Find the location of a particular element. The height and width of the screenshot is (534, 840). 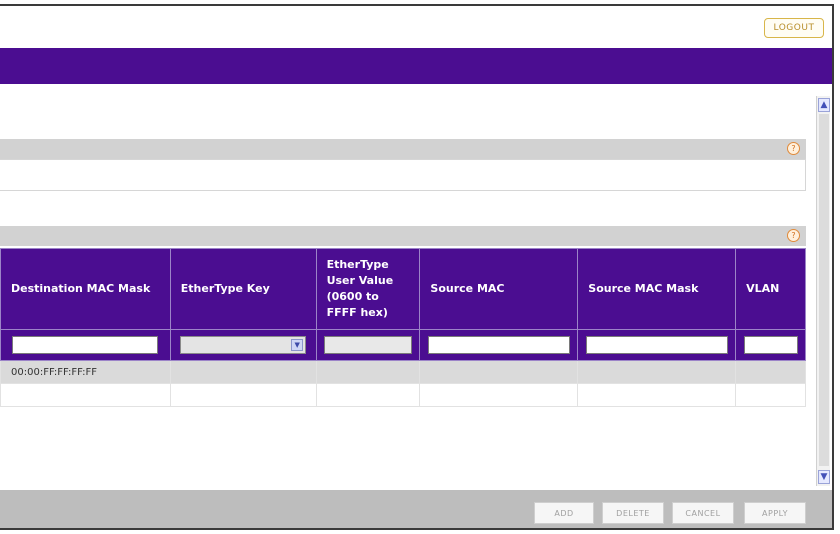

col-header-vlan: VLAN is located at coordinates (770, 289).